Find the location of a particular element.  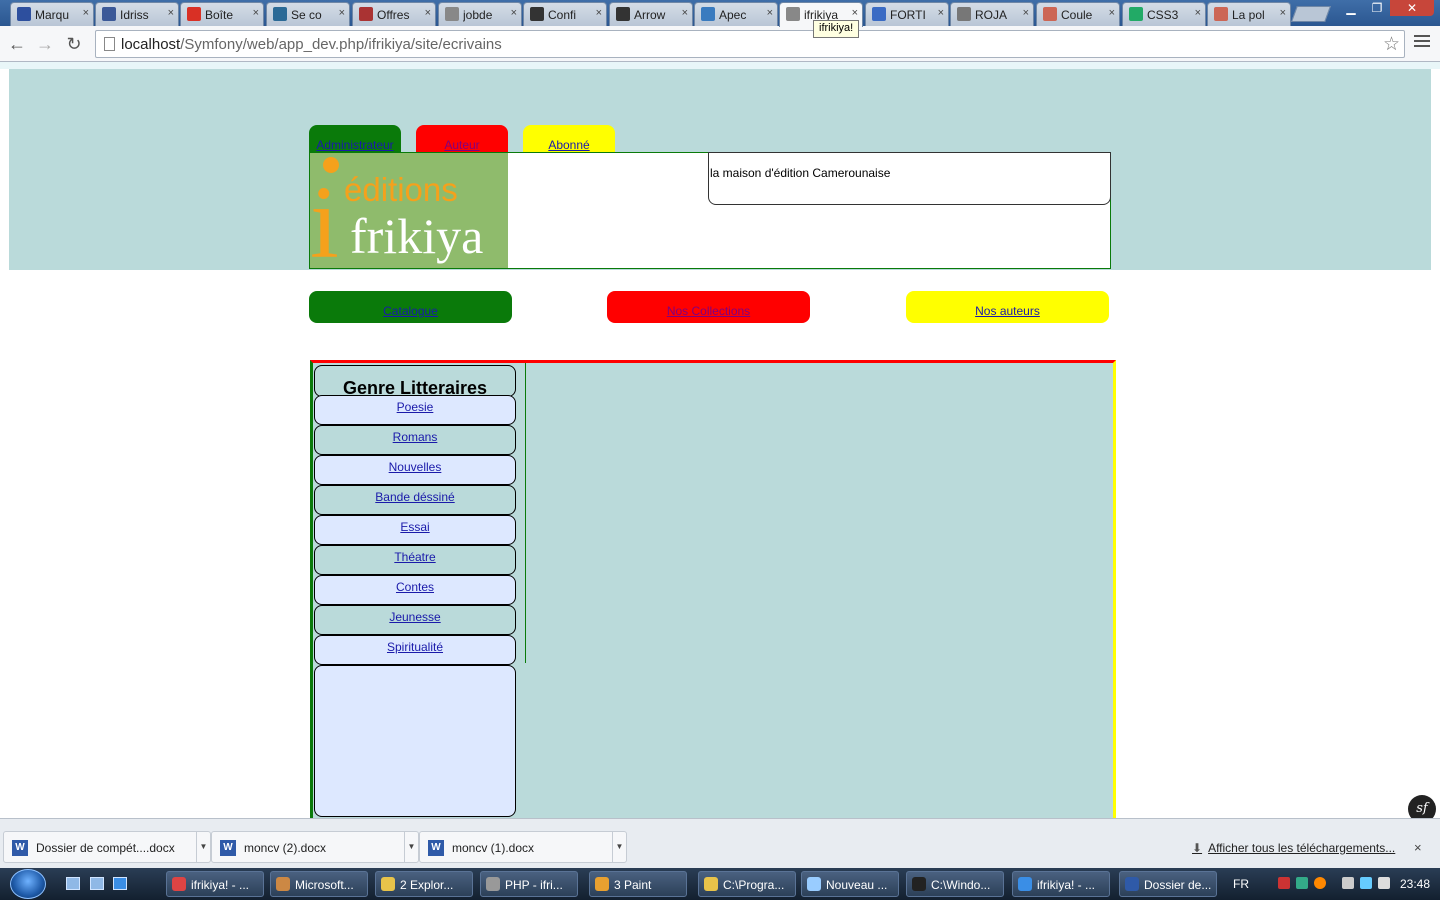

reload-icon: ↻ is located at coordinates (74, 44).